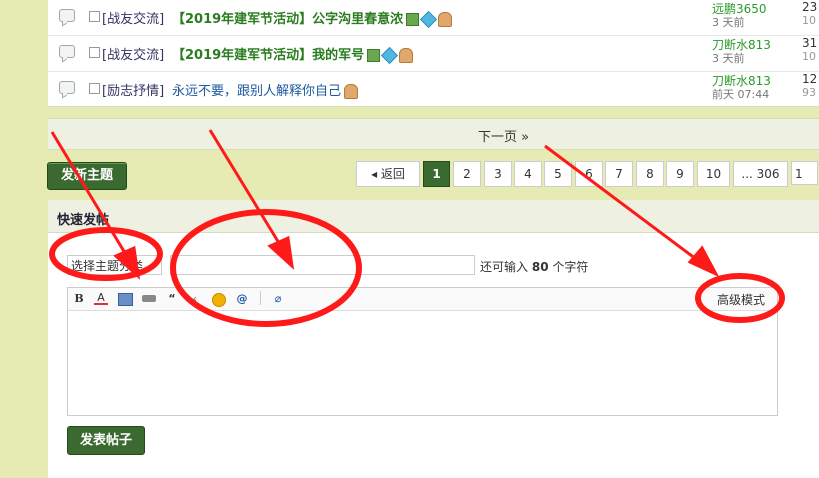  I want to click on annotation-ellipse-subject, so click(266, 268).